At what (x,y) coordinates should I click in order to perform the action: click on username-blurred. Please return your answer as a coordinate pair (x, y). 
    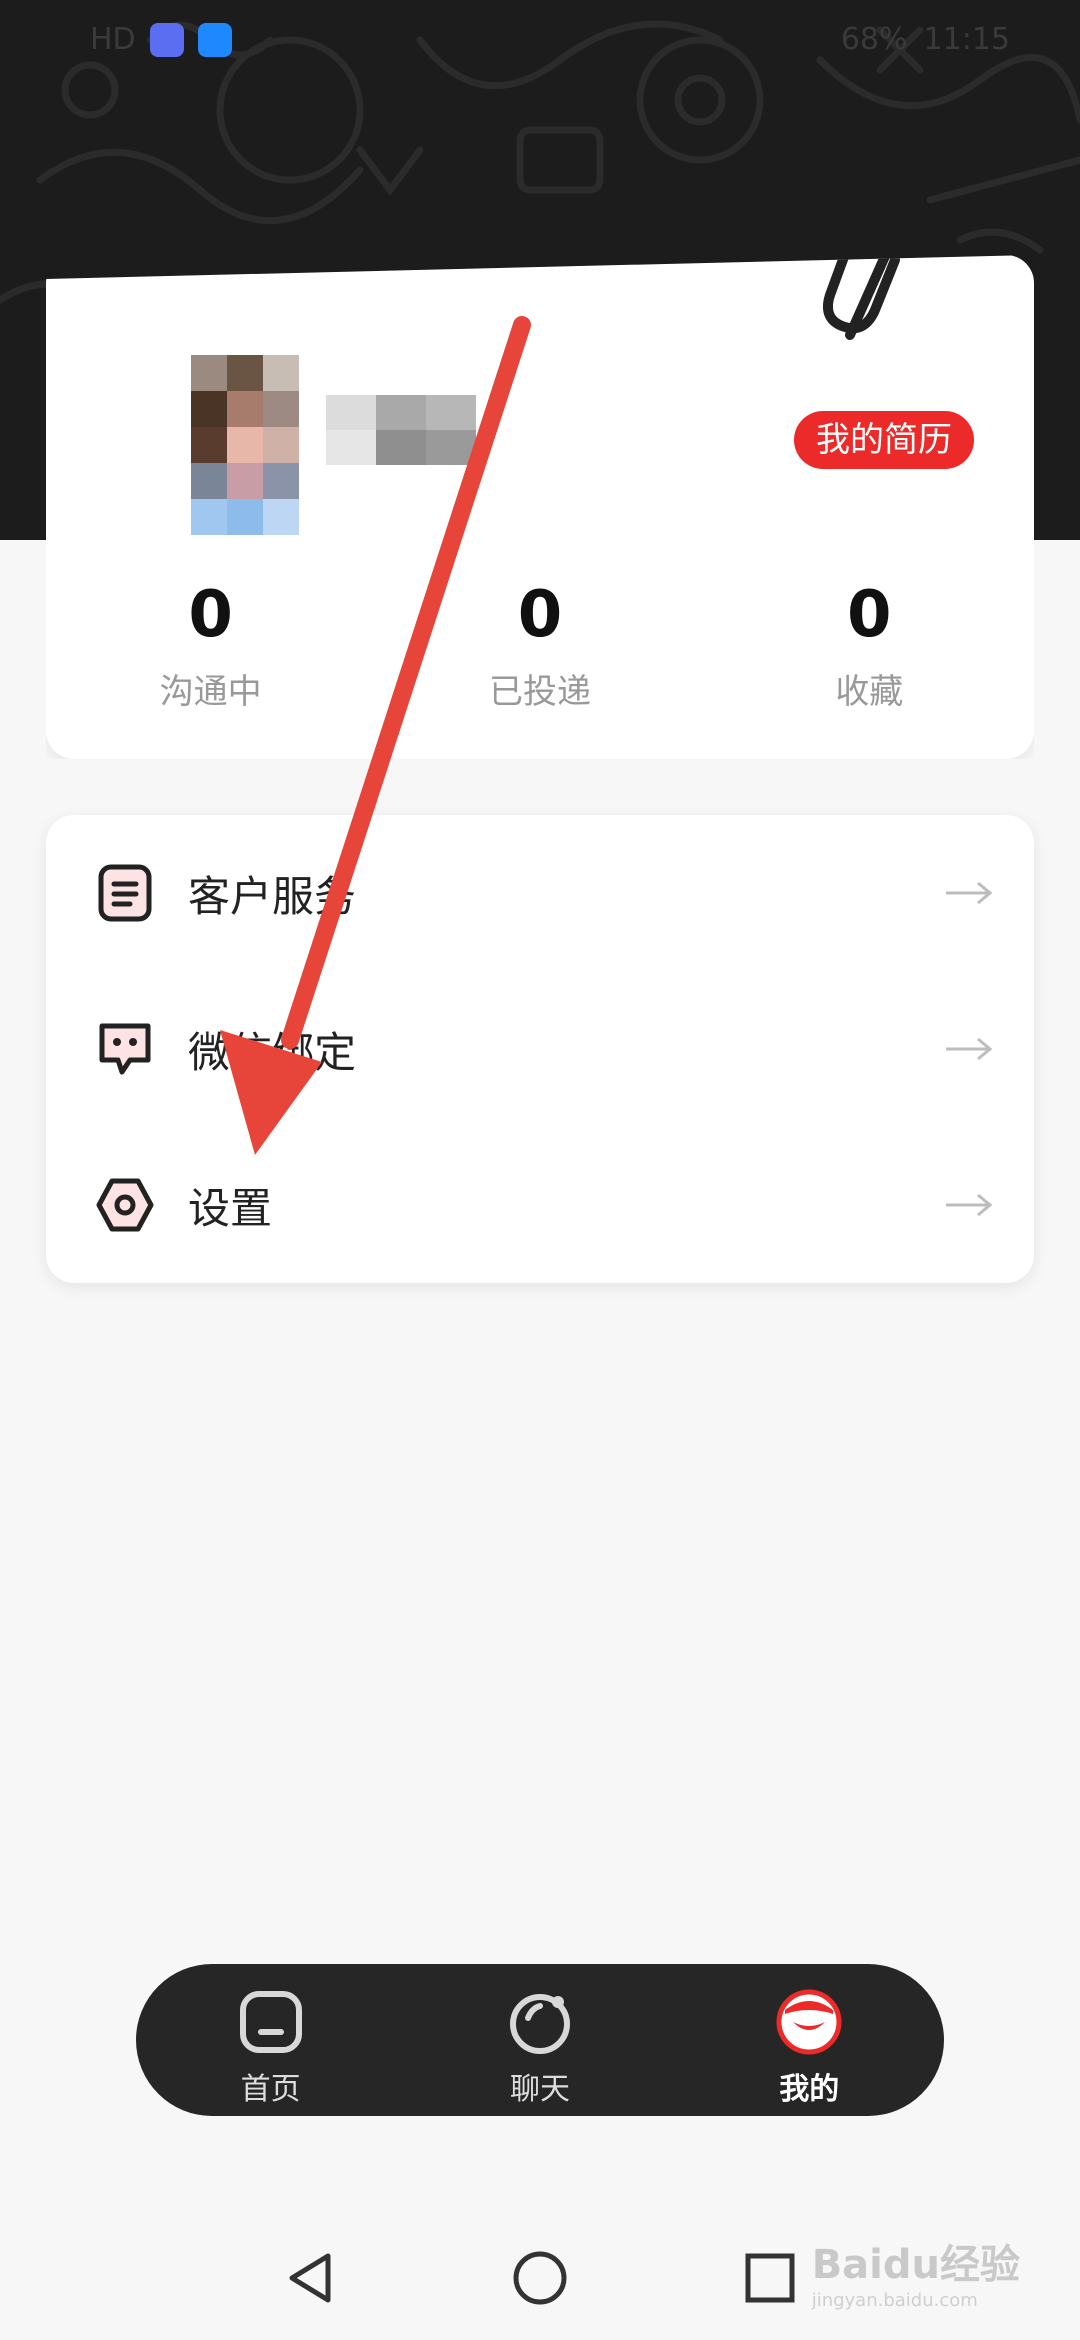
    Looking at the image, I should click on (401, 430).